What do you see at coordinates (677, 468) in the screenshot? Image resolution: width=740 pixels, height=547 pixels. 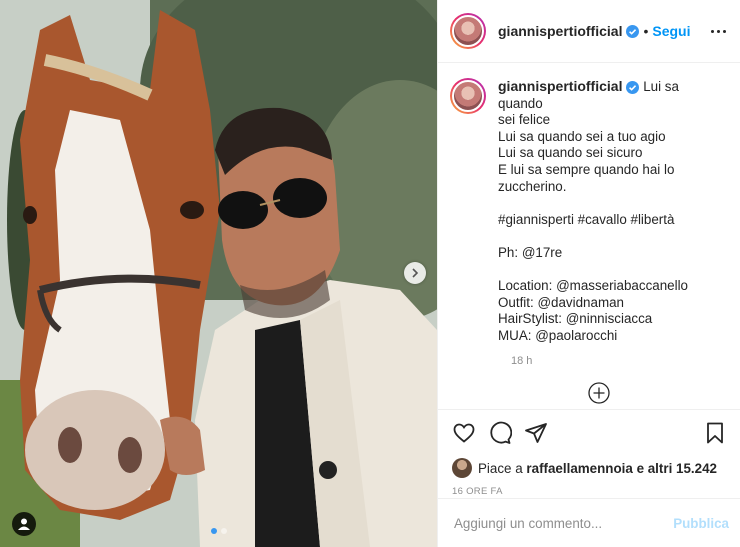 I see `likes-count: e altri 15.242` at bounding box center [677, 468].